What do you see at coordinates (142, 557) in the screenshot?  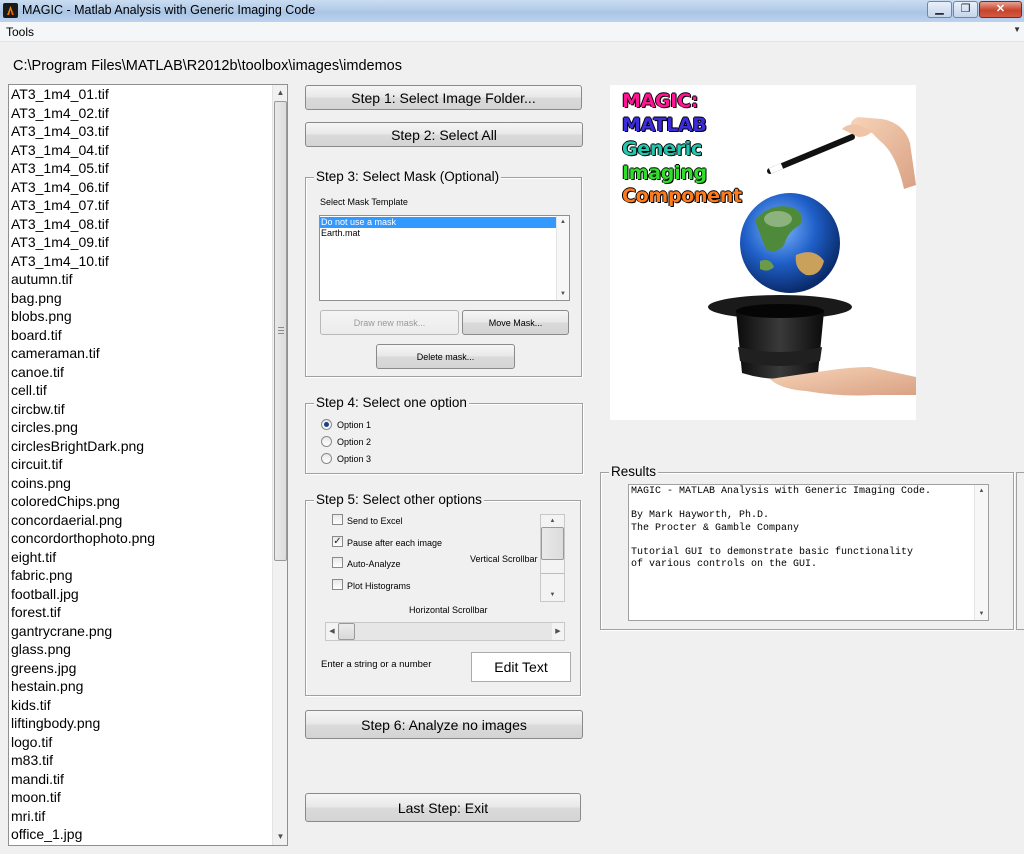 I see `file-list-item: eight.tif` at bounding box center [142, 557].